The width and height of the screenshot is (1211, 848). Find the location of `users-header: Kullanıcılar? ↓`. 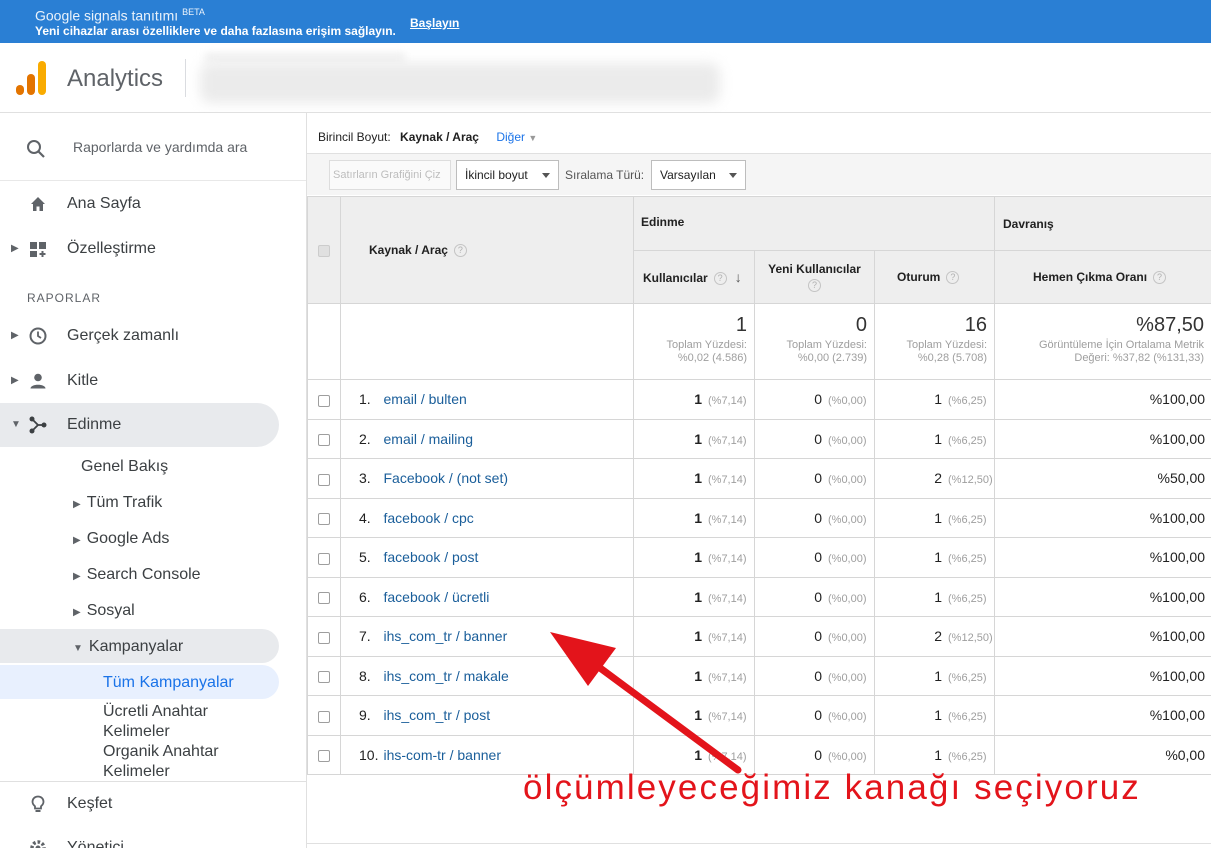

users-header: Kullanıcılar? ↓ is located at coordinates (694, 277).